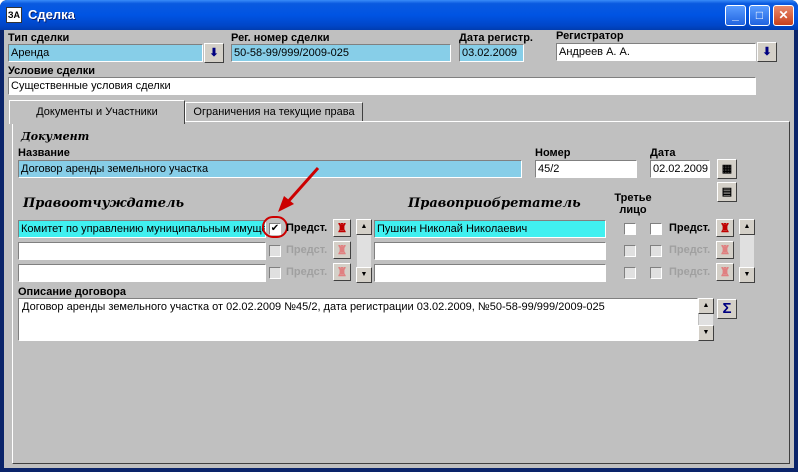 The height and width of the screenshot is (472, 798). What do you see at coordinates (51, 14) in the screenshot?
I see `window-title: Сделка` at bounding box center [51, 14].